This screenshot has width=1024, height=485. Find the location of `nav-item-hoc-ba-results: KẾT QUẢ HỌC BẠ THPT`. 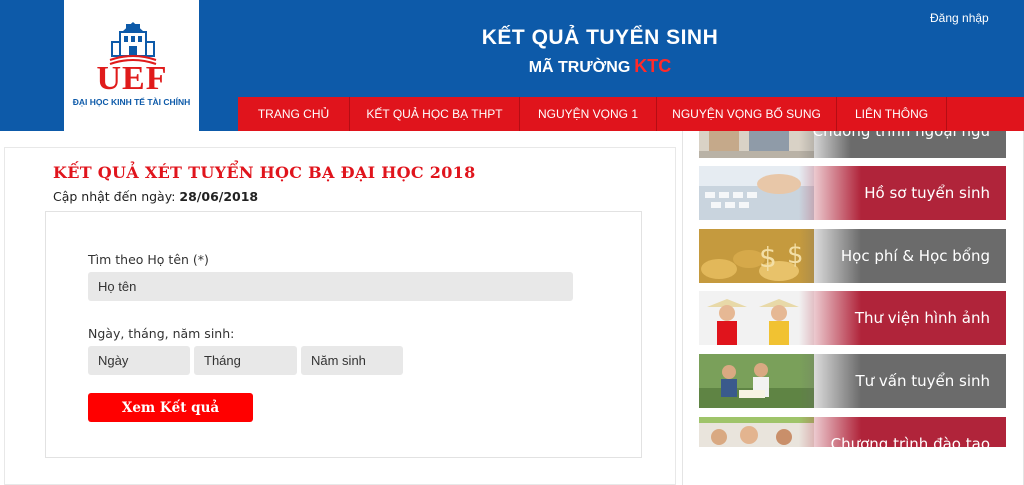

nav-item-hoc-ba-results: KẾT QUẢ HỌC BẠ THPT is located at coordinates (435, 114).